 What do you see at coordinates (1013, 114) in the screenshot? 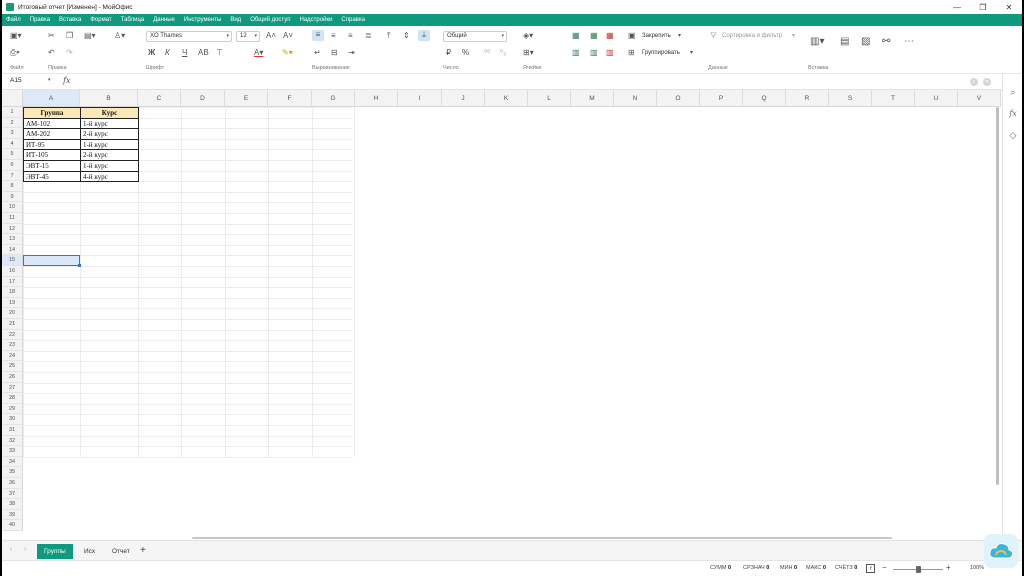
I see `function-icon: fx` at bounding box center [1013, 114].